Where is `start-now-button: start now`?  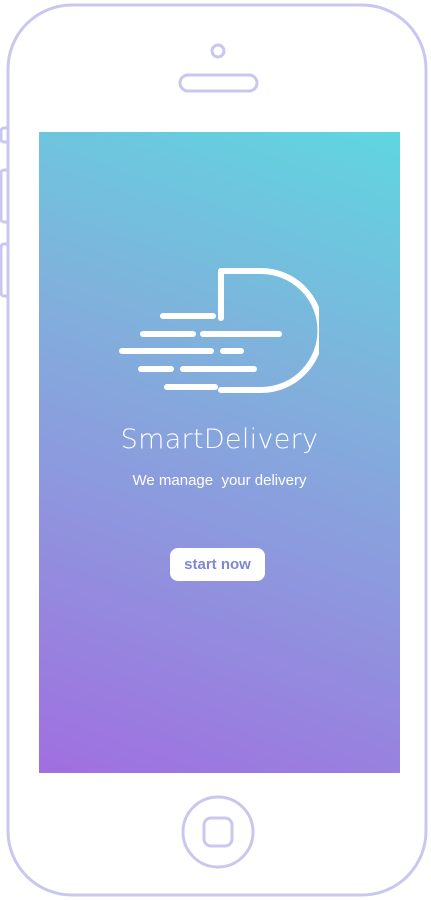 start-now-button: start now is located at coordinates (217, 564).